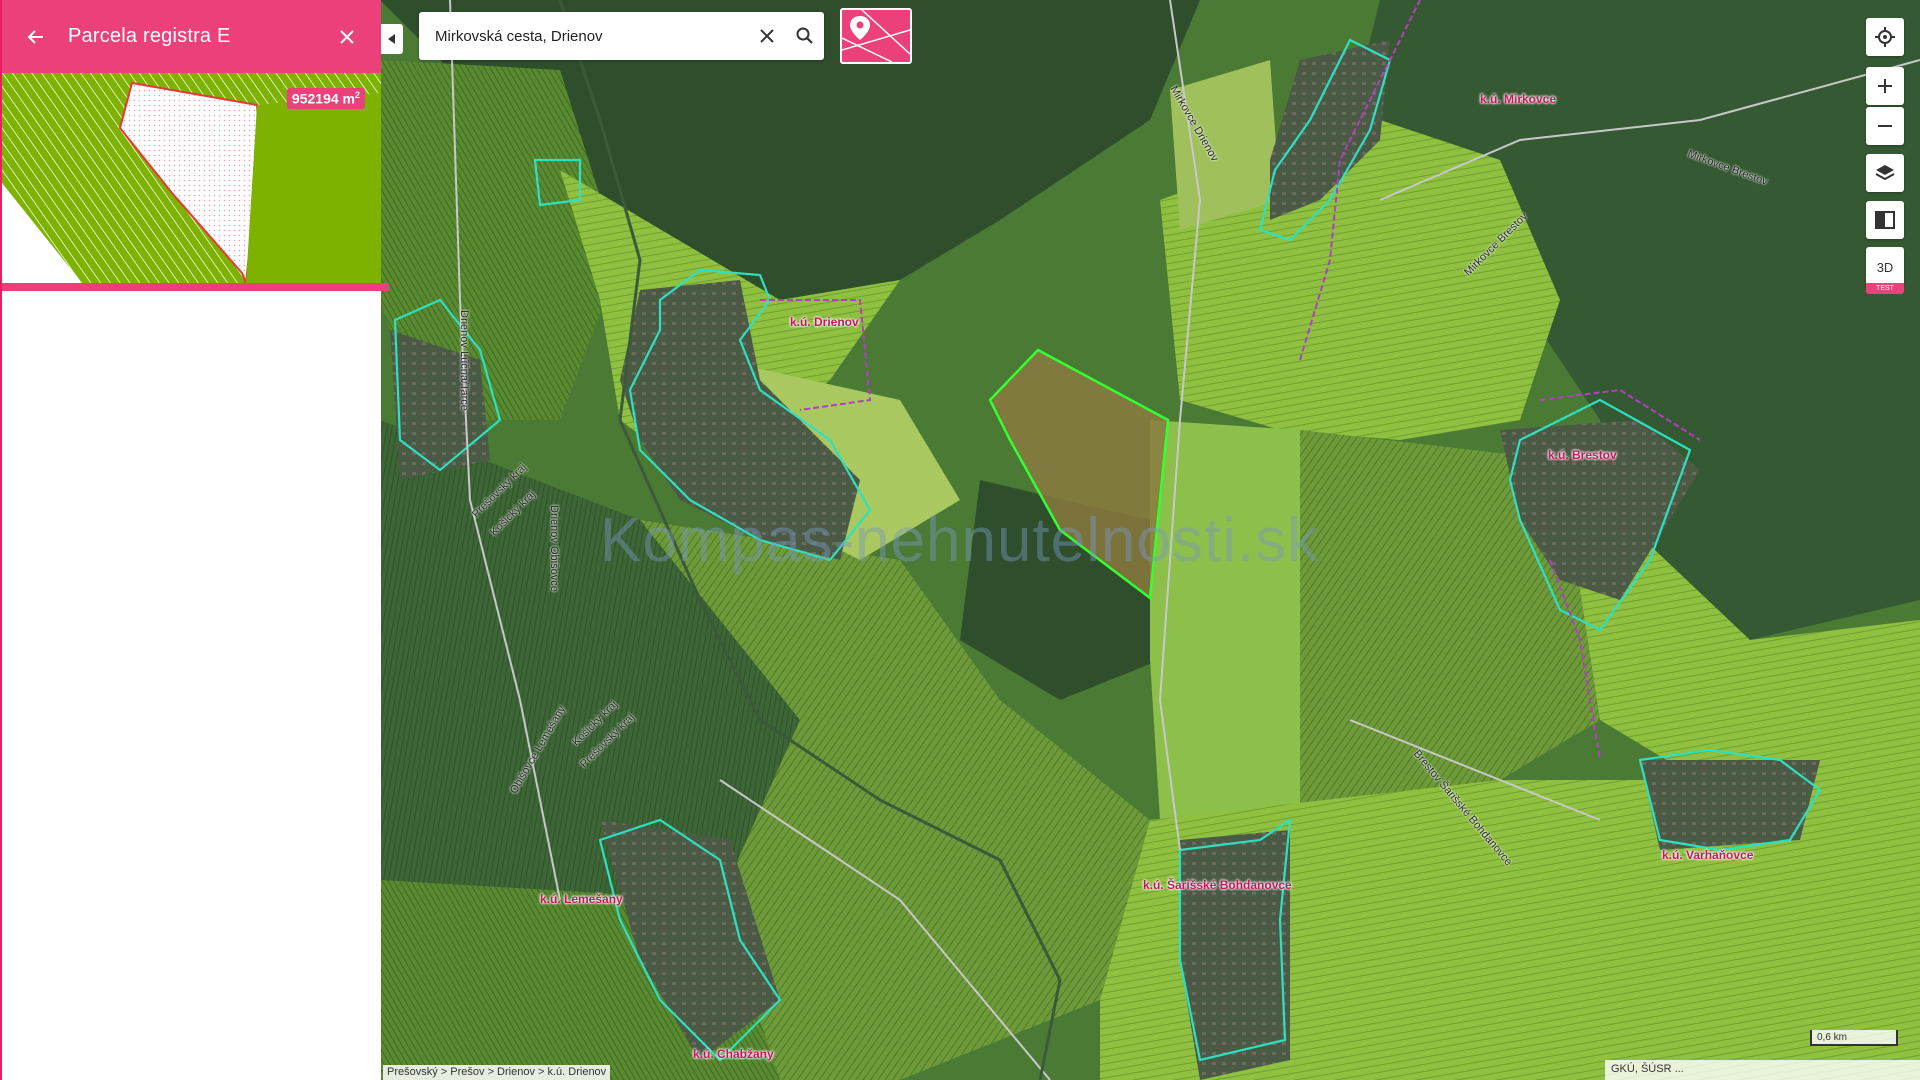  What do you see at coordinates (581, 899) in the screenshot?
I see `cadastral-label: k.ú. Lemešany` at bounding box center [581, 899].